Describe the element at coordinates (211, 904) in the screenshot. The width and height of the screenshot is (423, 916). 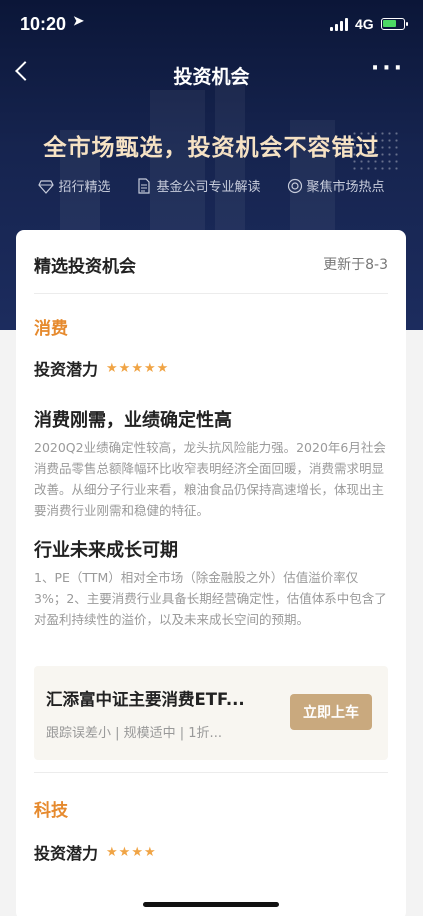
I see `home-indicator` at that location.